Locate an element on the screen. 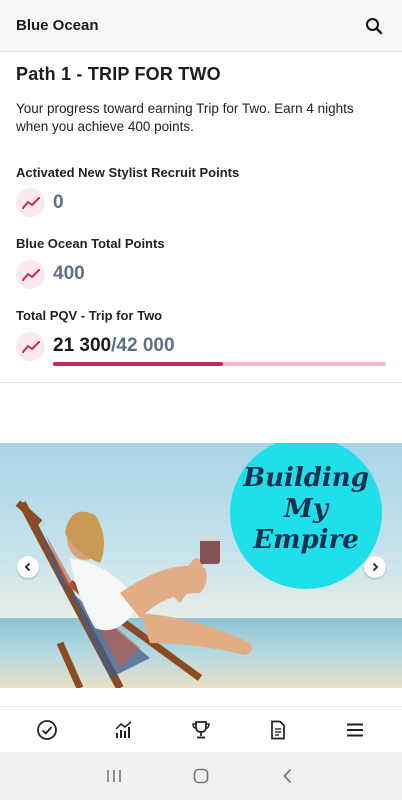 The height and width of the screenshot is (800, 402). empire-badge-text: Building My Empire is located at coordinates (306, 509).